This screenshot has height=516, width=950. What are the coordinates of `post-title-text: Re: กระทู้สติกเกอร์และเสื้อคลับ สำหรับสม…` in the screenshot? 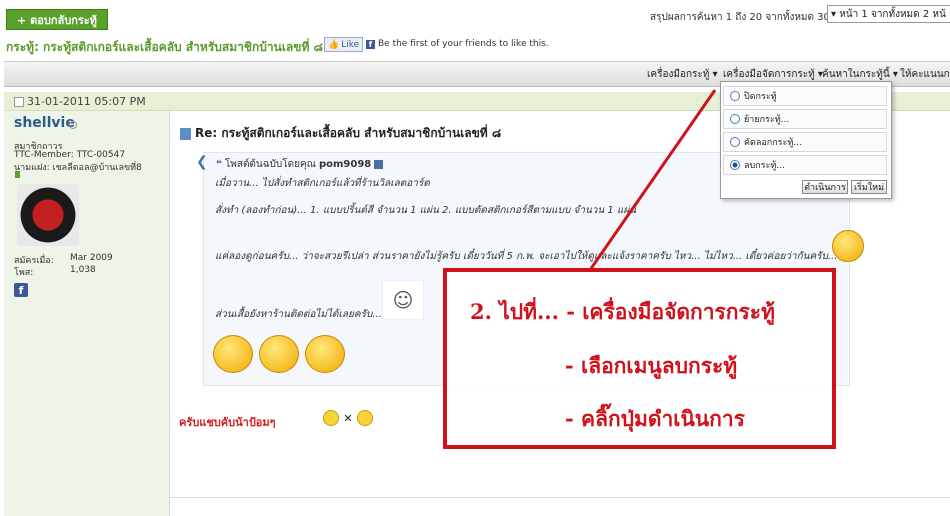 It's located at (348, 133).